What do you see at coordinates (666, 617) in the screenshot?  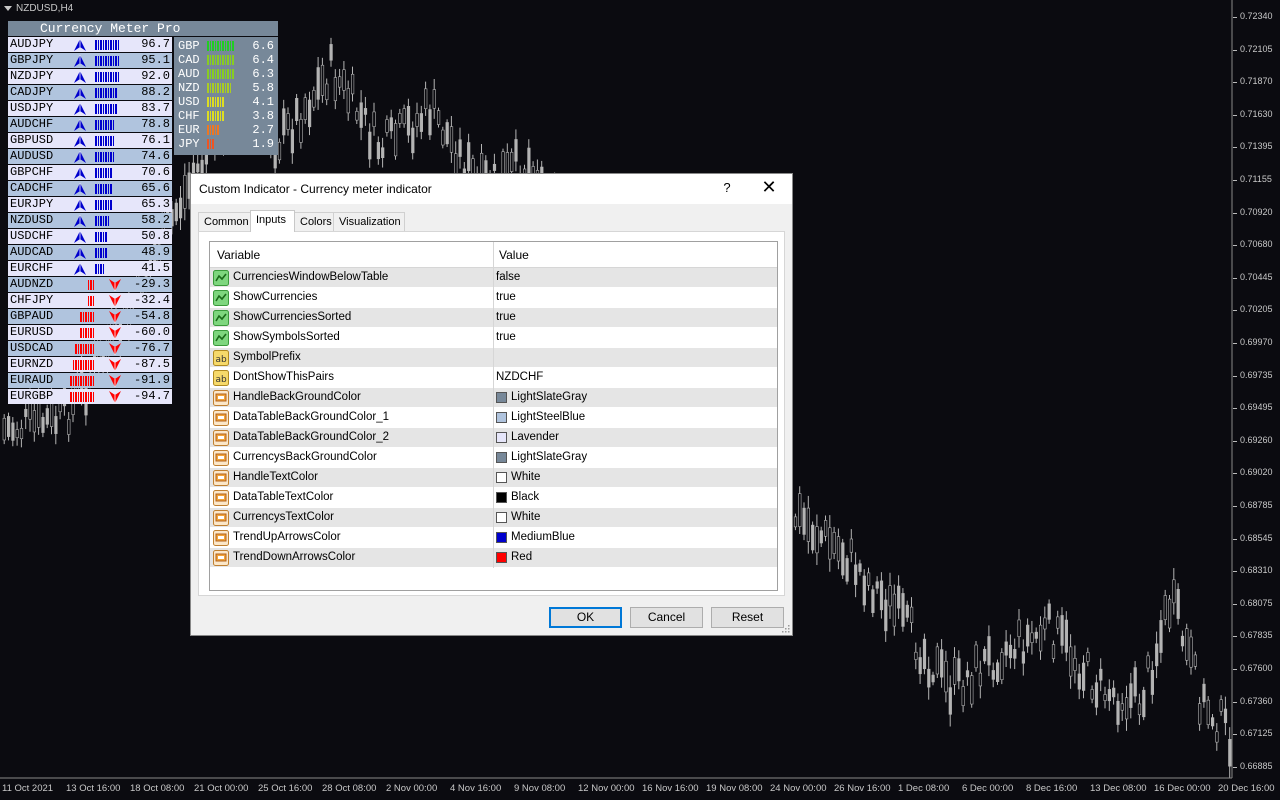 I see `cancel-button: Cancel` at bounding box center [666, 617].